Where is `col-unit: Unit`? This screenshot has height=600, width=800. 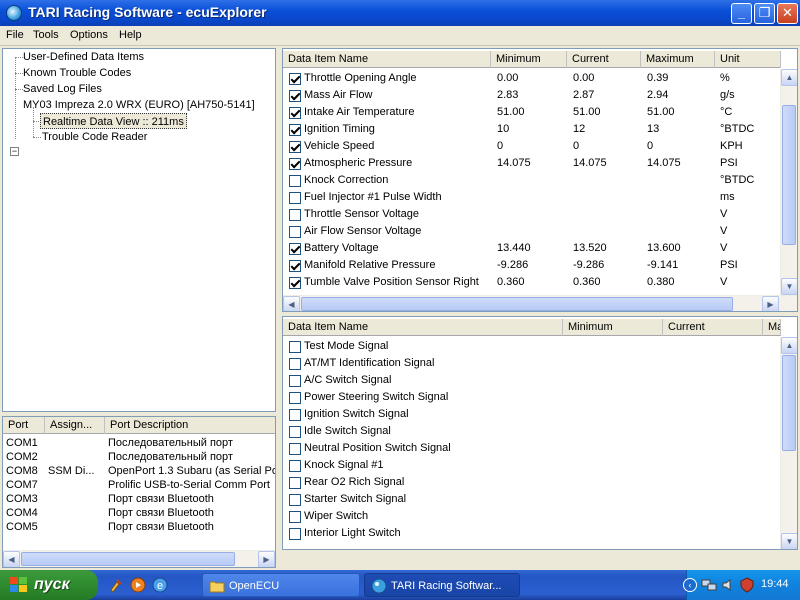 col-unit: Unit is located at coordinates (748, 59).